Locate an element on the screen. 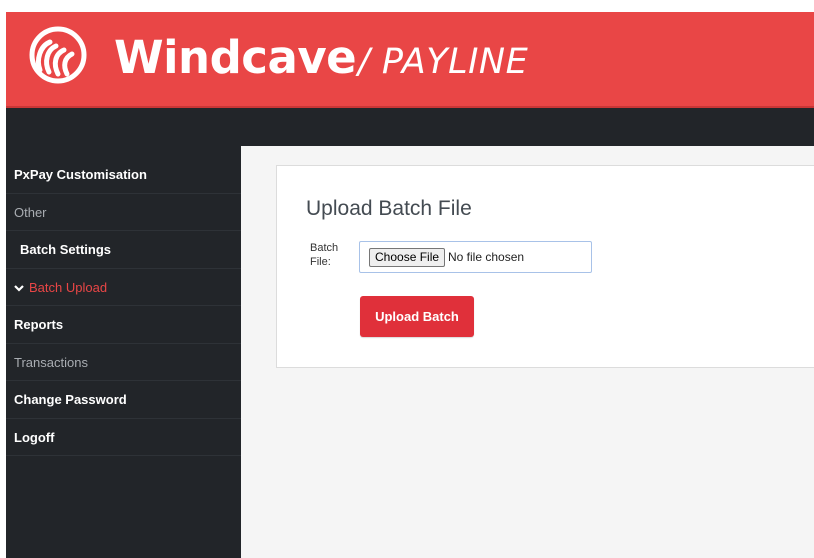 The image size is (814, 558). sidebar-item-other: Other is located at coordinates (123, 212).